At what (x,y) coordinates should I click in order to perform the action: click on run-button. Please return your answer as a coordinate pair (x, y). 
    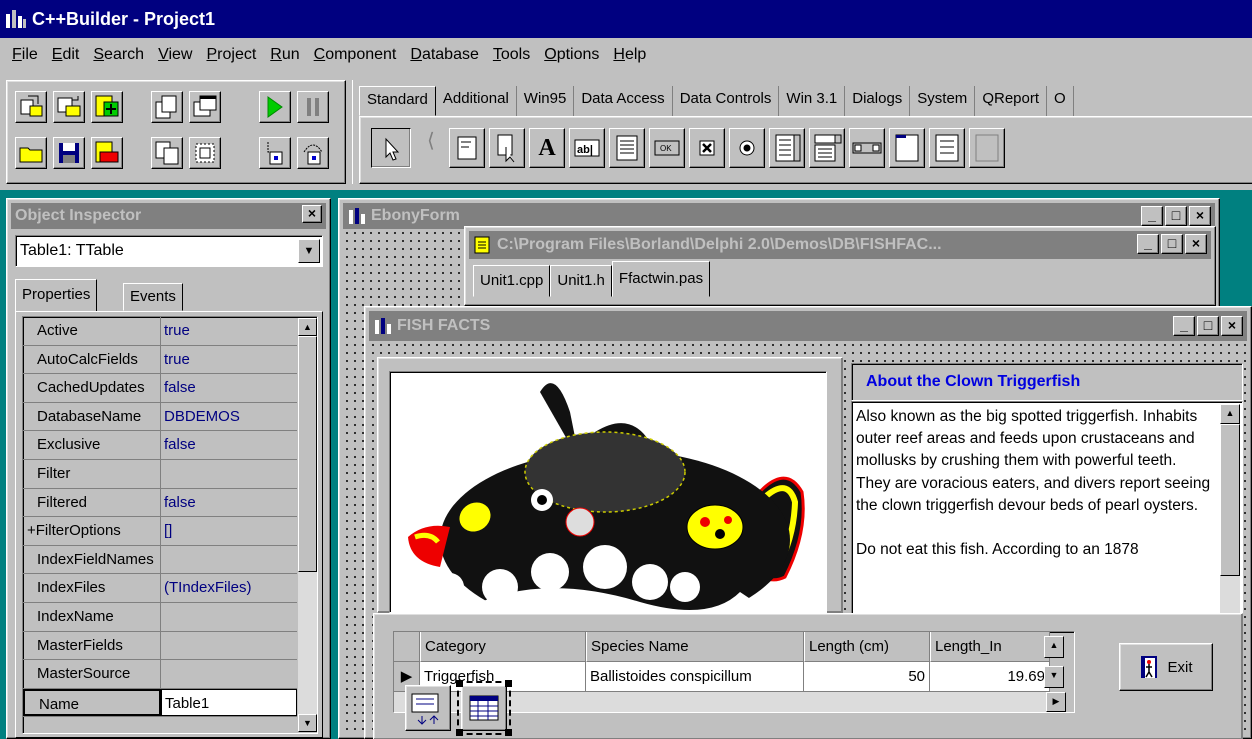
    Looking at the image, I should click on (275, 107).